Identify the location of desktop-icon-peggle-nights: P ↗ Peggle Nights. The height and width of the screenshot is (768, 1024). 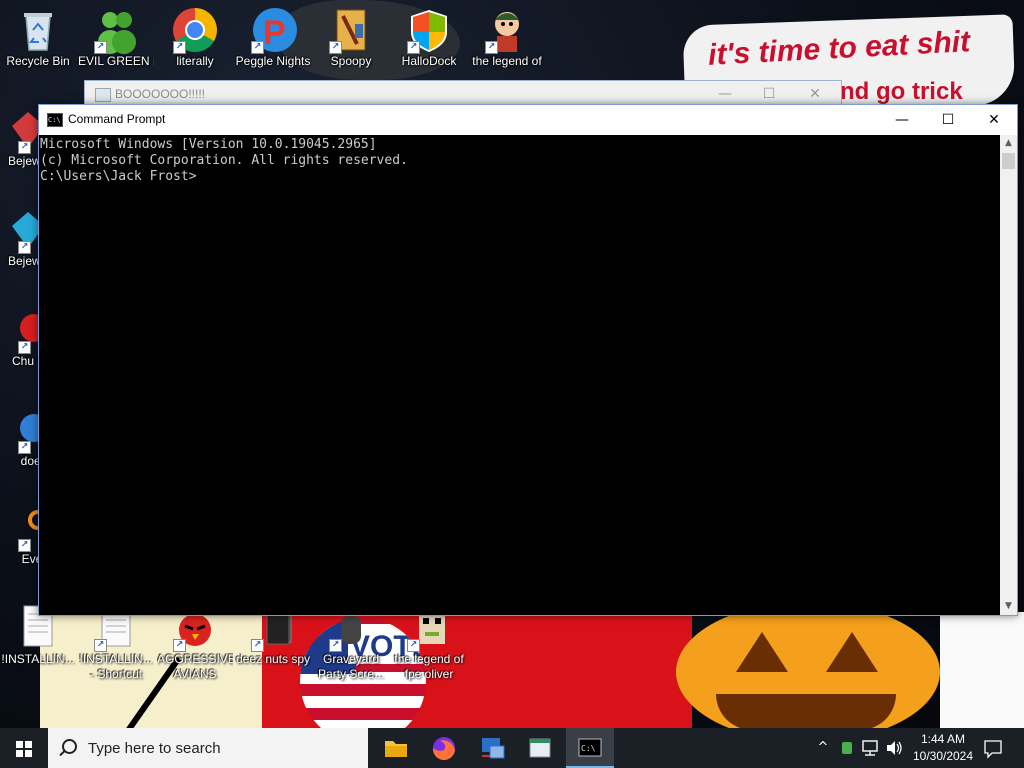
(273, 37).